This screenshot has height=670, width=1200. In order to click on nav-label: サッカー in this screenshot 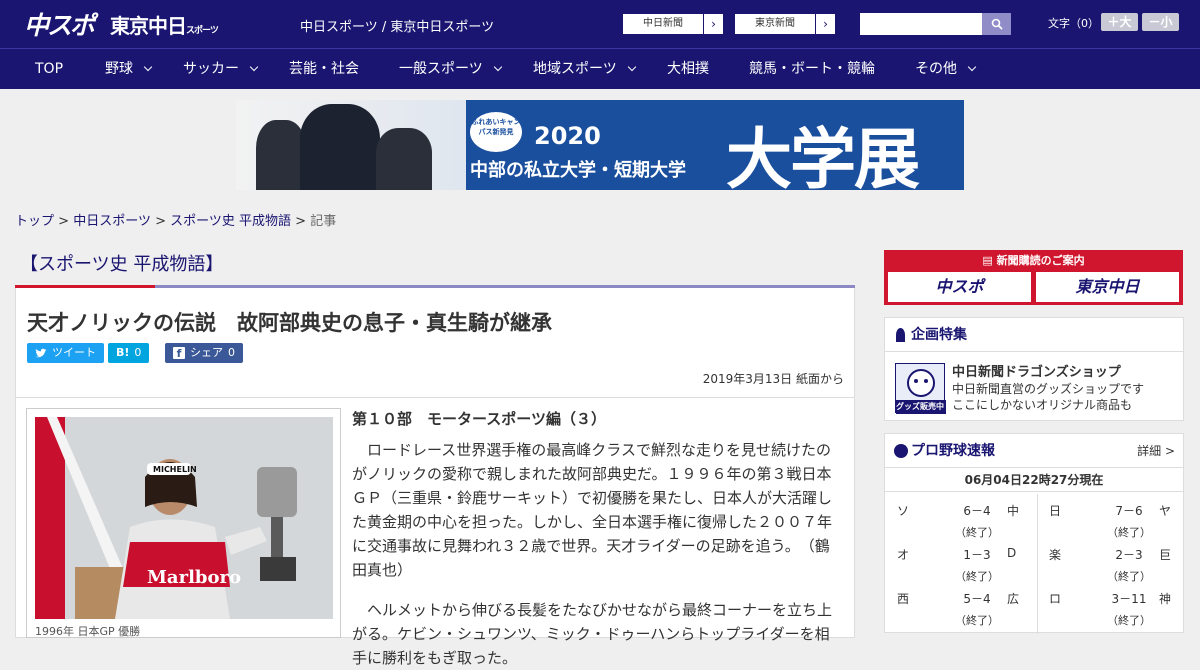, I will do `click(211, 69)`.